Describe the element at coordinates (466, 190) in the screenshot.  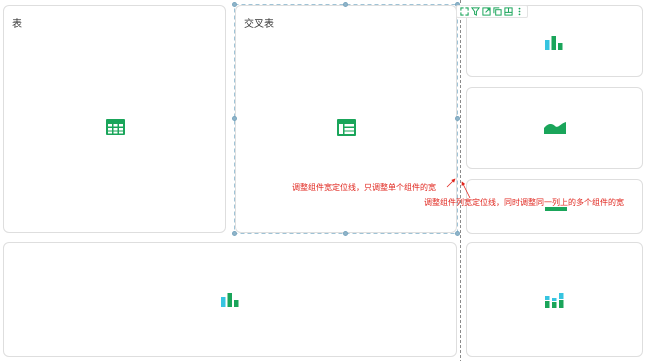
I see `annotation-arrow-column` at that location.